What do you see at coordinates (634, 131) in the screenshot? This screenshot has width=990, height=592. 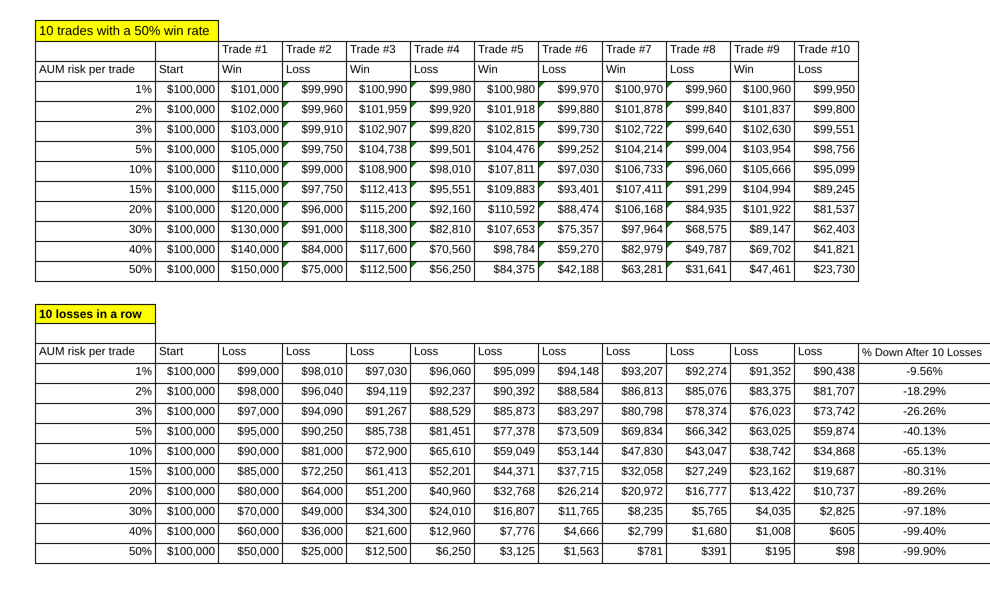 I see `table-cell: $102,722` at bounding box center [634, 131].